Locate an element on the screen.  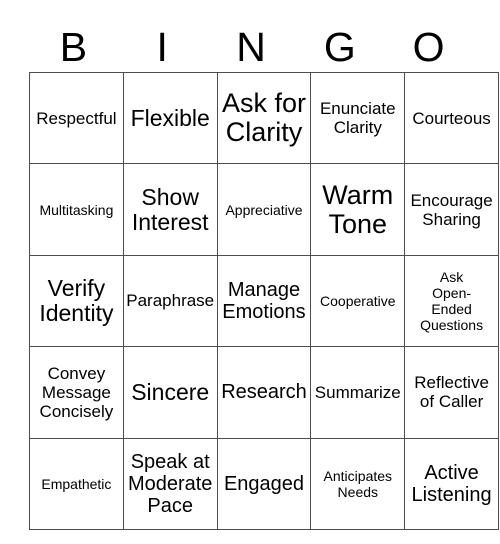
bingo-cell-o4: Reflective of Caller is located at coordinates (451, 392).